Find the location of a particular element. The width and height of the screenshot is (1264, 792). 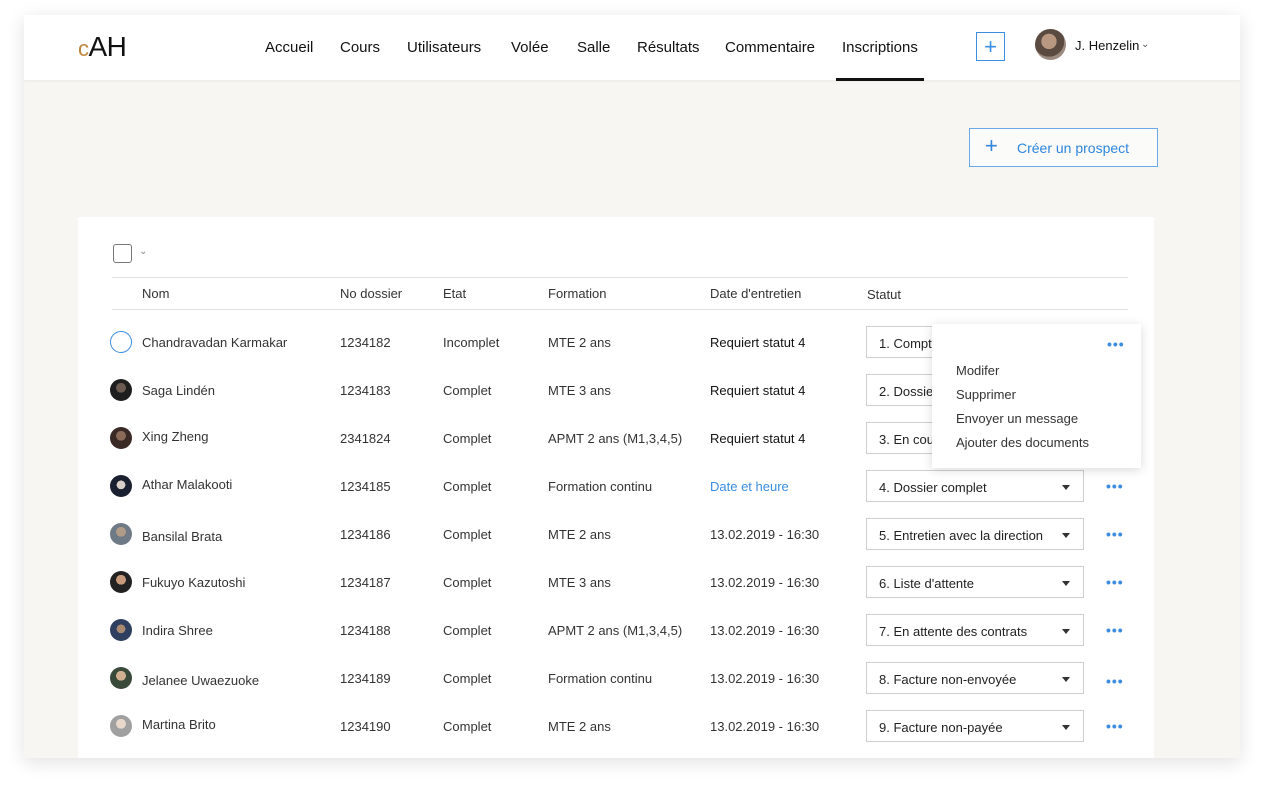

column-header-statut: Statut is located at coordinates (884, 294).